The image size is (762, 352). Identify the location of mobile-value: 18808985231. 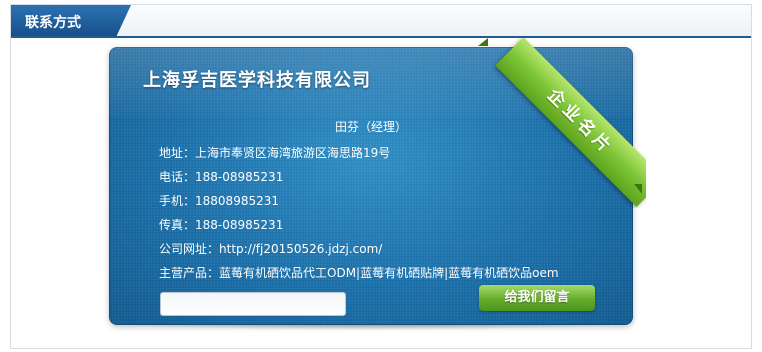
(237, 201).